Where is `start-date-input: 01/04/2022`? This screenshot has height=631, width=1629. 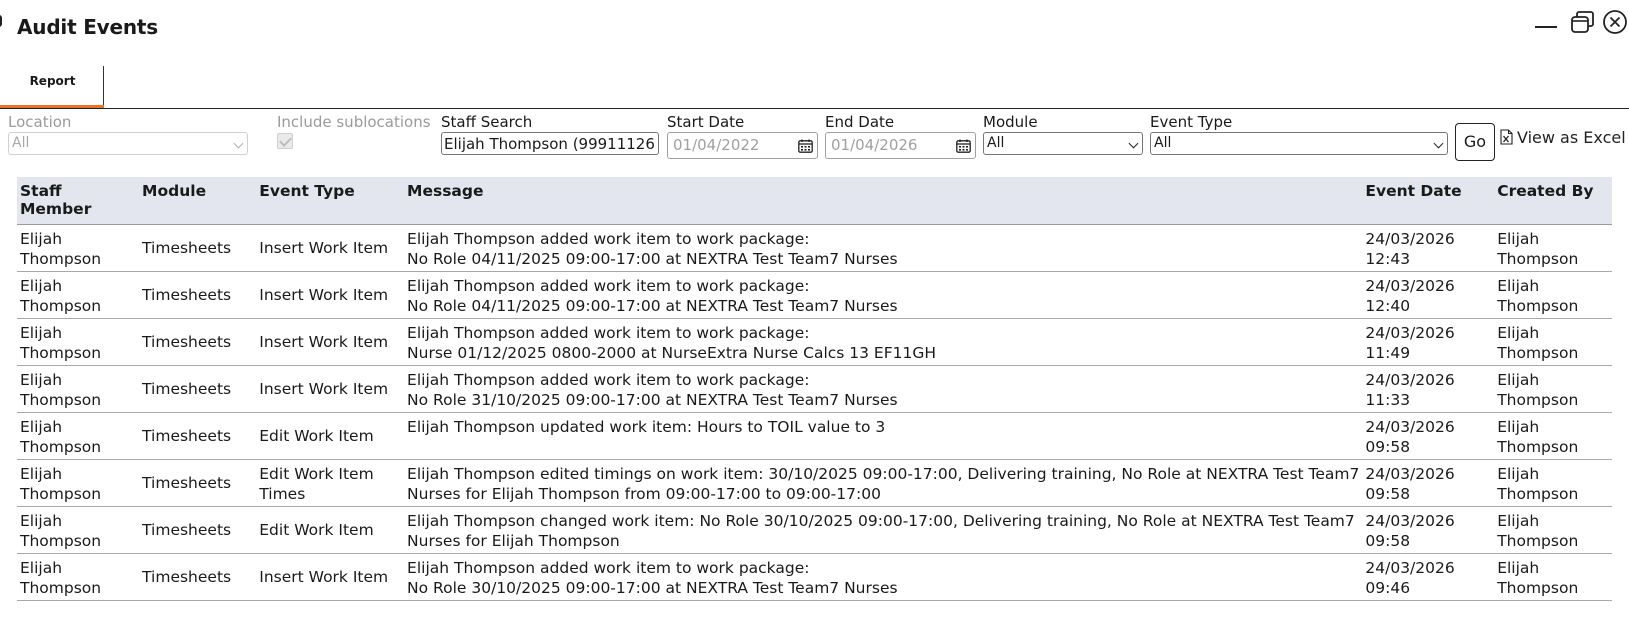
start-date-input: 01/04/2022 is located at coordinates (742, 145).